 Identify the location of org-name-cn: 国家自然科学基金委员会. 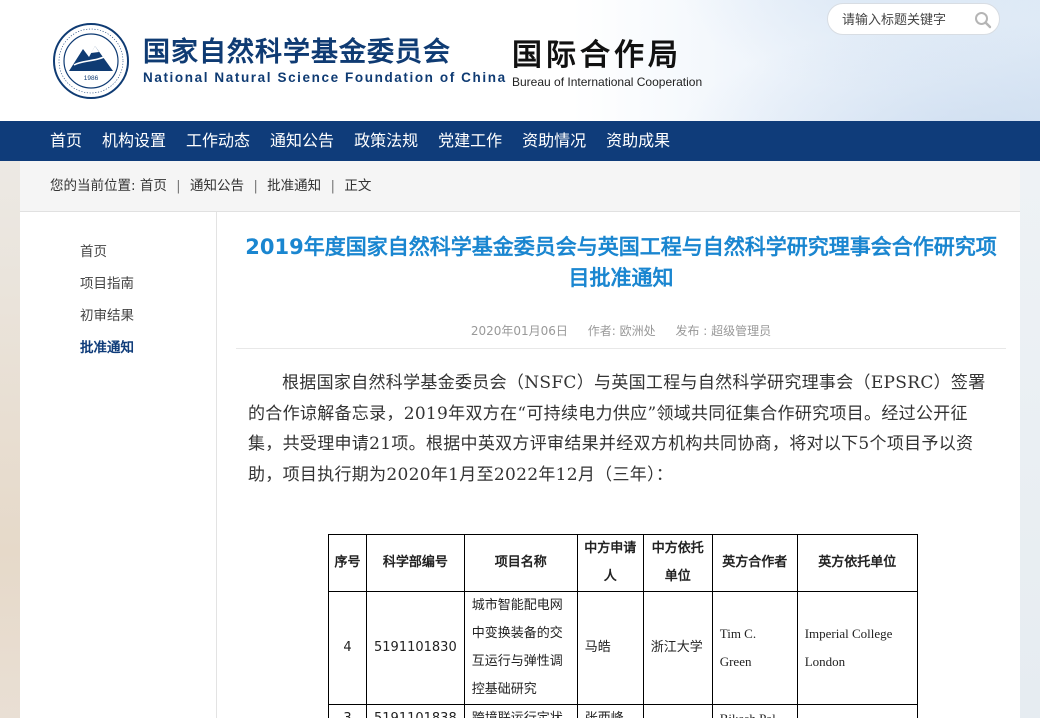
(297, 52).